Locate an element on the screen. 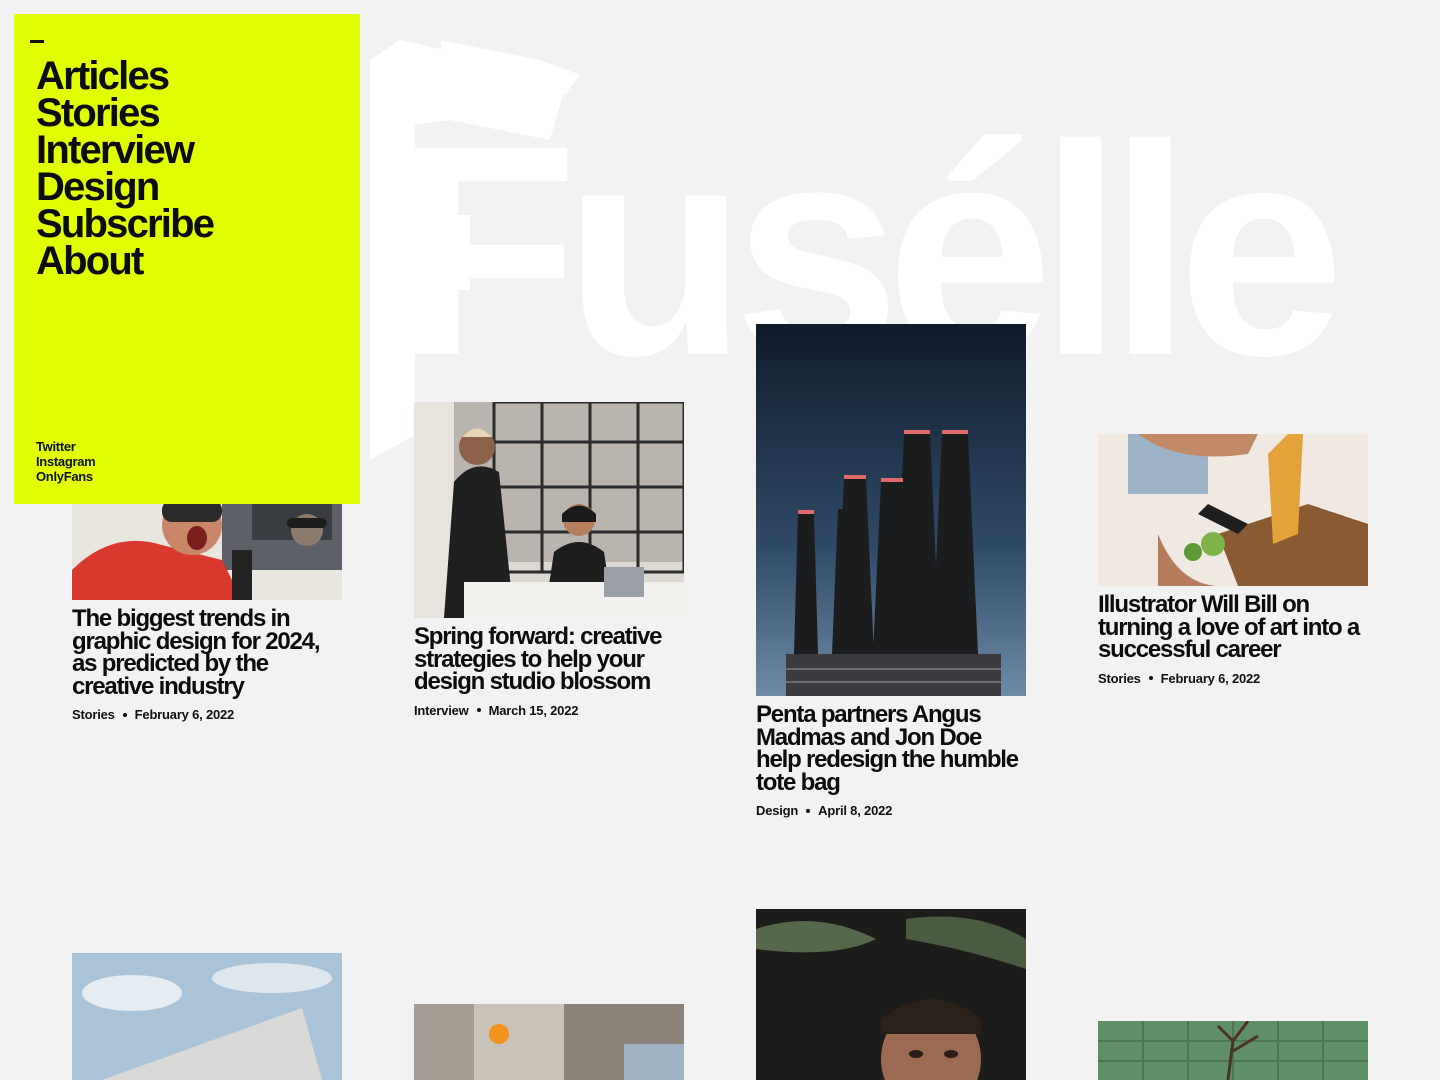 The image size is (1440, 1080). nav-item-interview: Interview is located at coordinates (124, 150).